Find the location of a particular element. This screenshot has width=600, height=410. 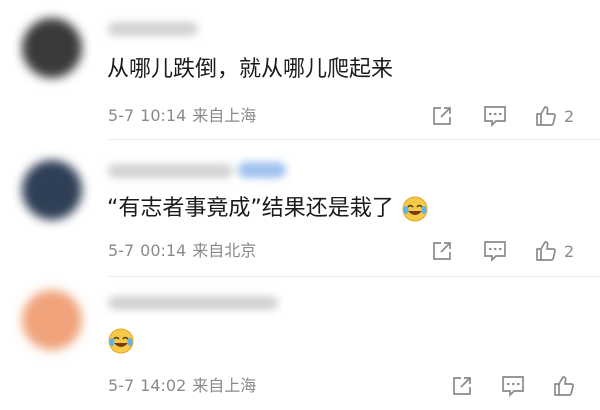

comment-meta: 5-7 00:14 来自北京 is located at coordinates (185, 251).